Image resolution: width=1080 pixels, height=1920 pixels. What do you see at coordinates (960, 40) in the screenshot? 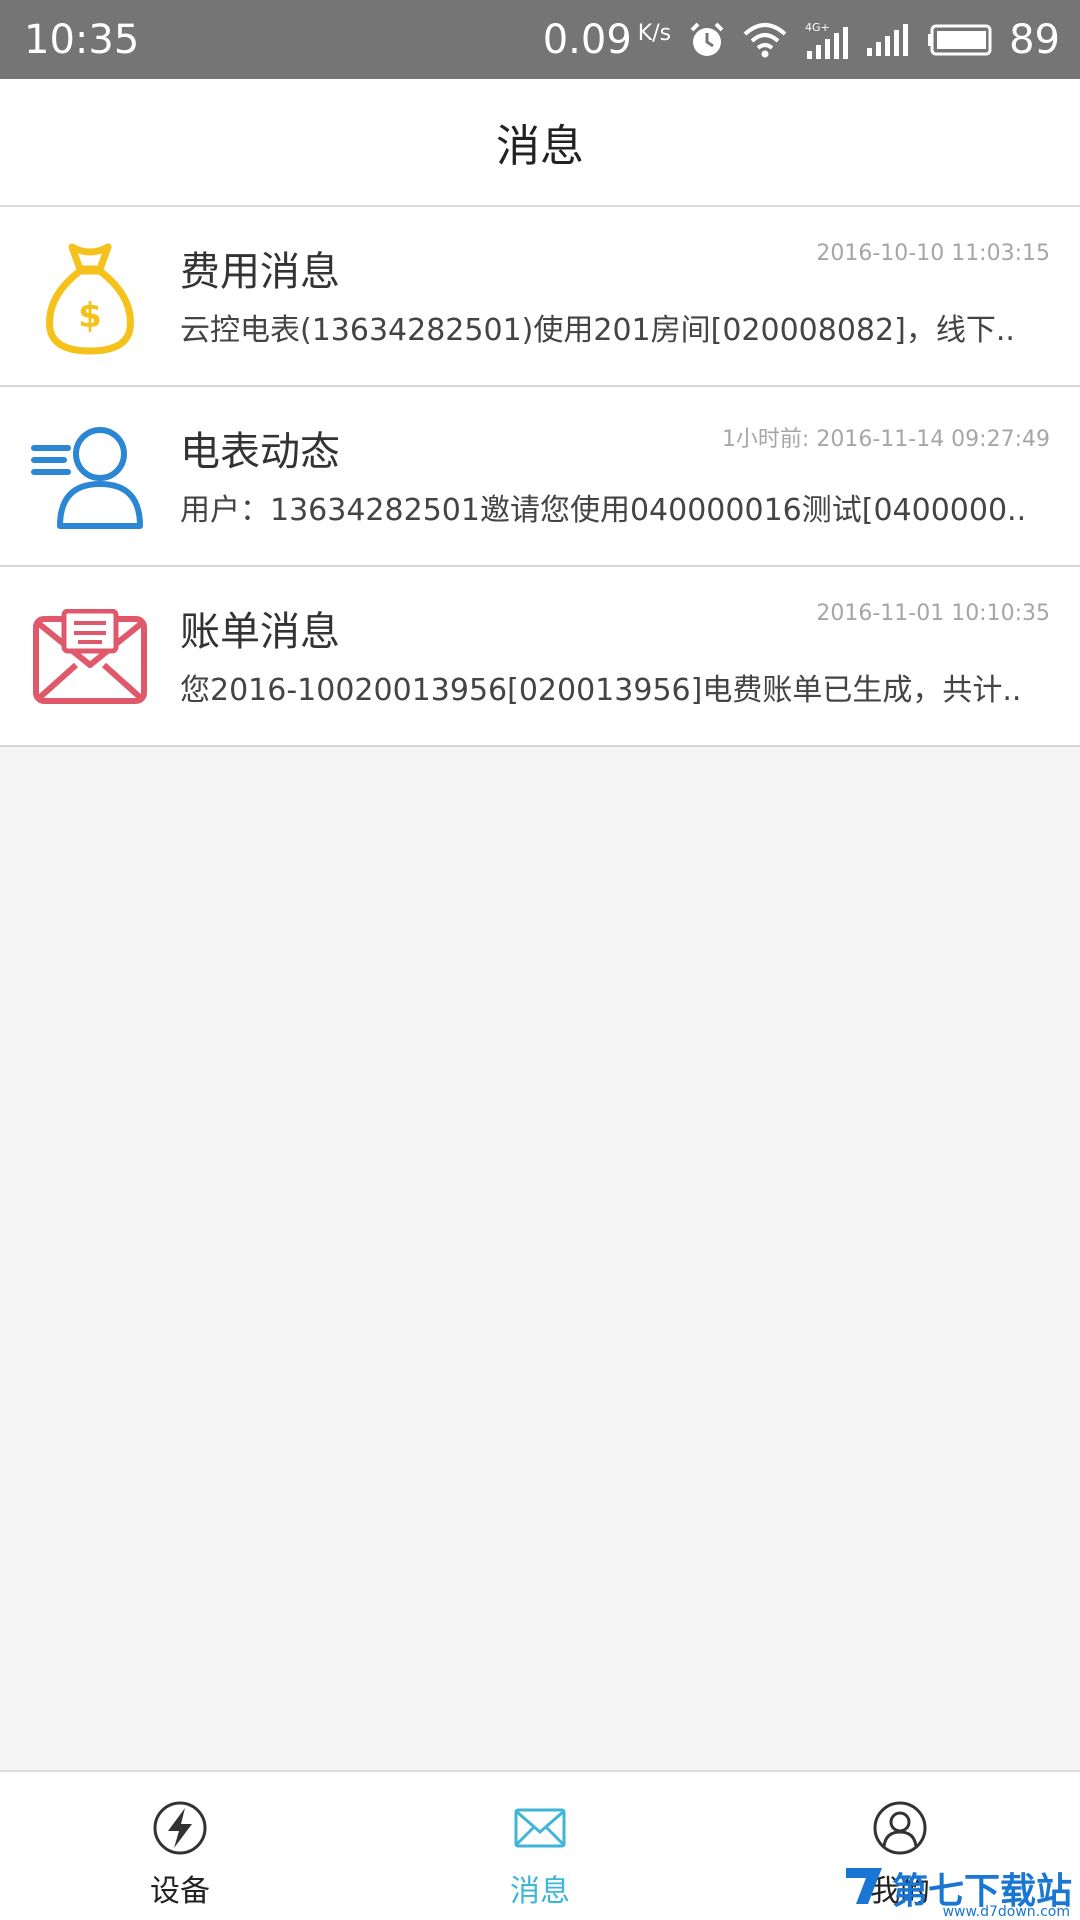
I see `battery-icon` at bounding box center [960, 40].